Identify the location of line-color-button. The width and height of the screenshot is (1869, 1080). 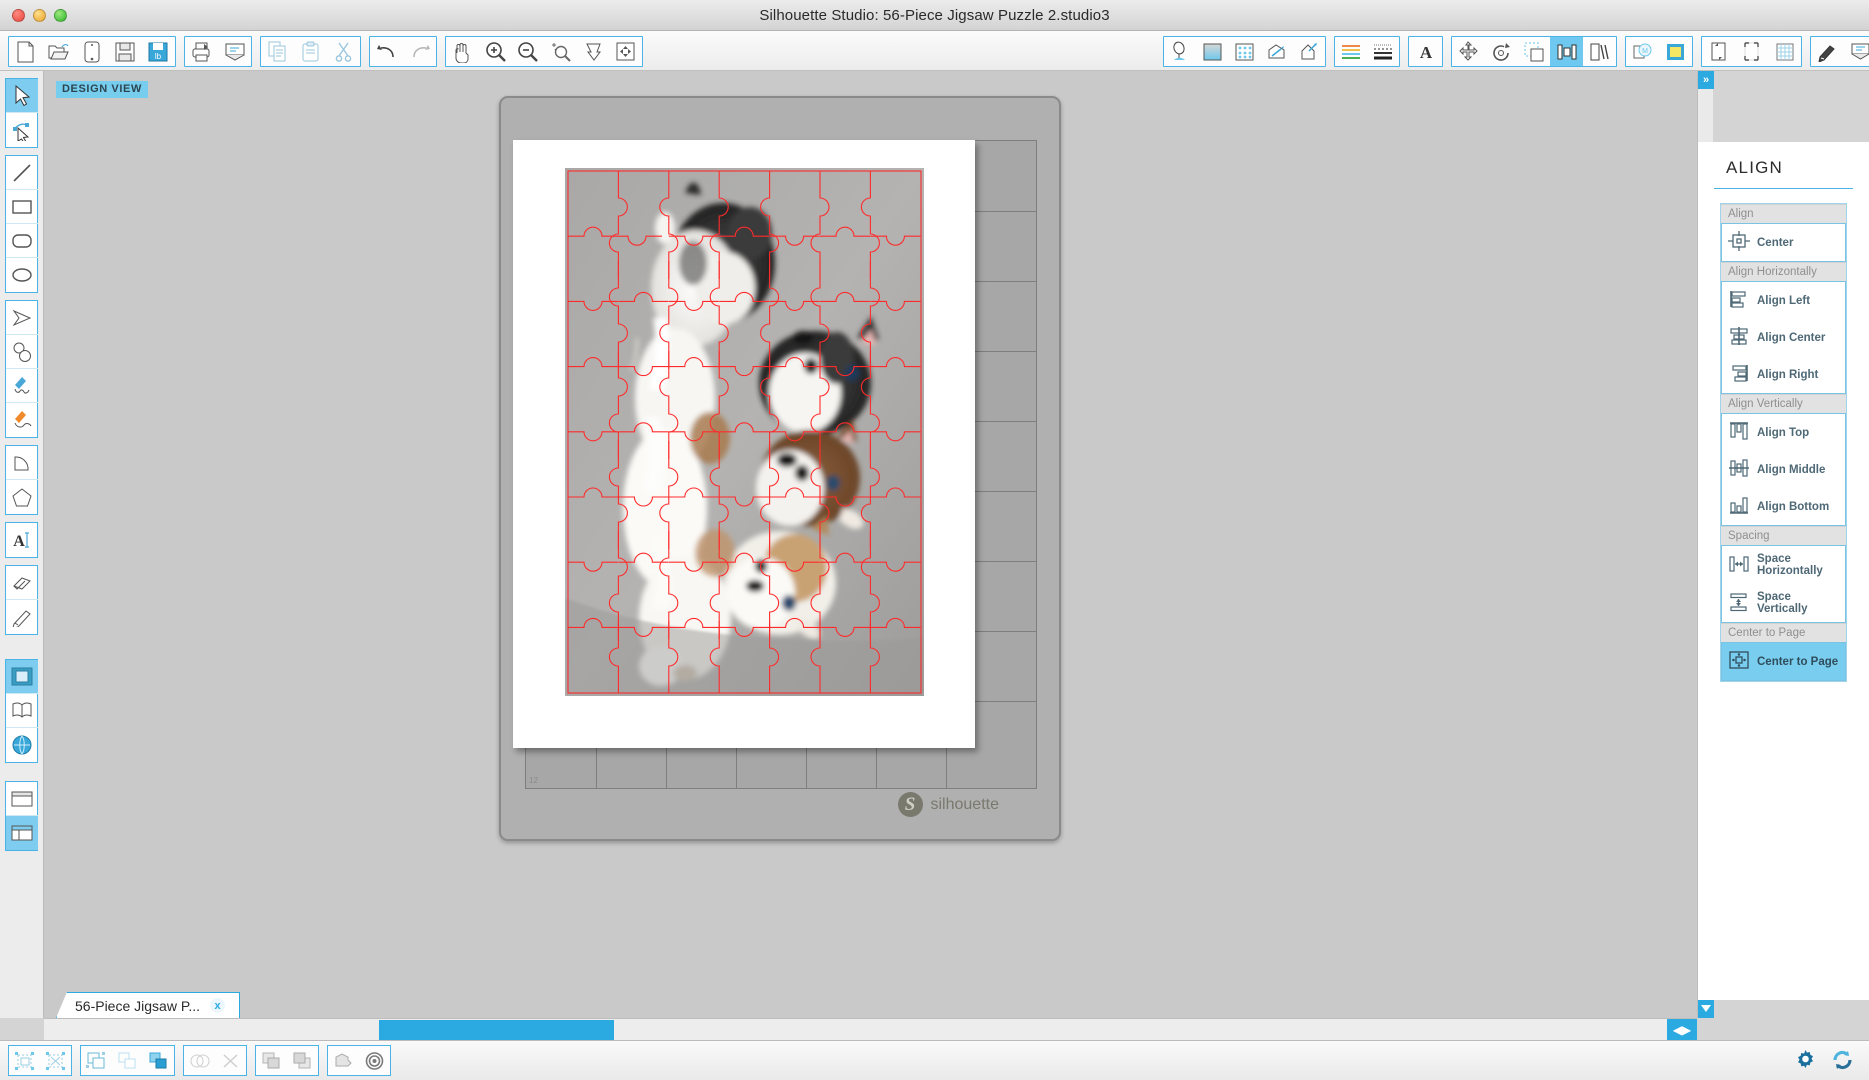
(1277, 51).